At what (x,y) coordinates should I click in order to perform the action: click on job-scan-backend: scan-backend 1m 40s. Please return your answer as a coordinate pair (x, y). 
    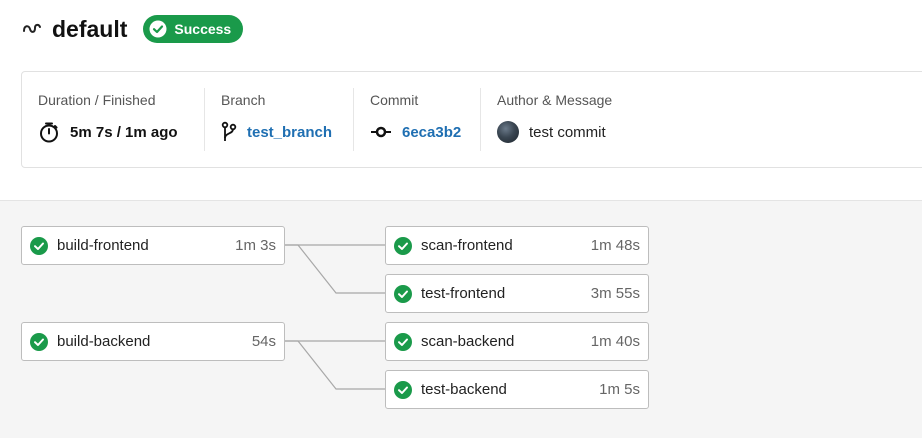
    Looking at the image, I should click on (517, 341).